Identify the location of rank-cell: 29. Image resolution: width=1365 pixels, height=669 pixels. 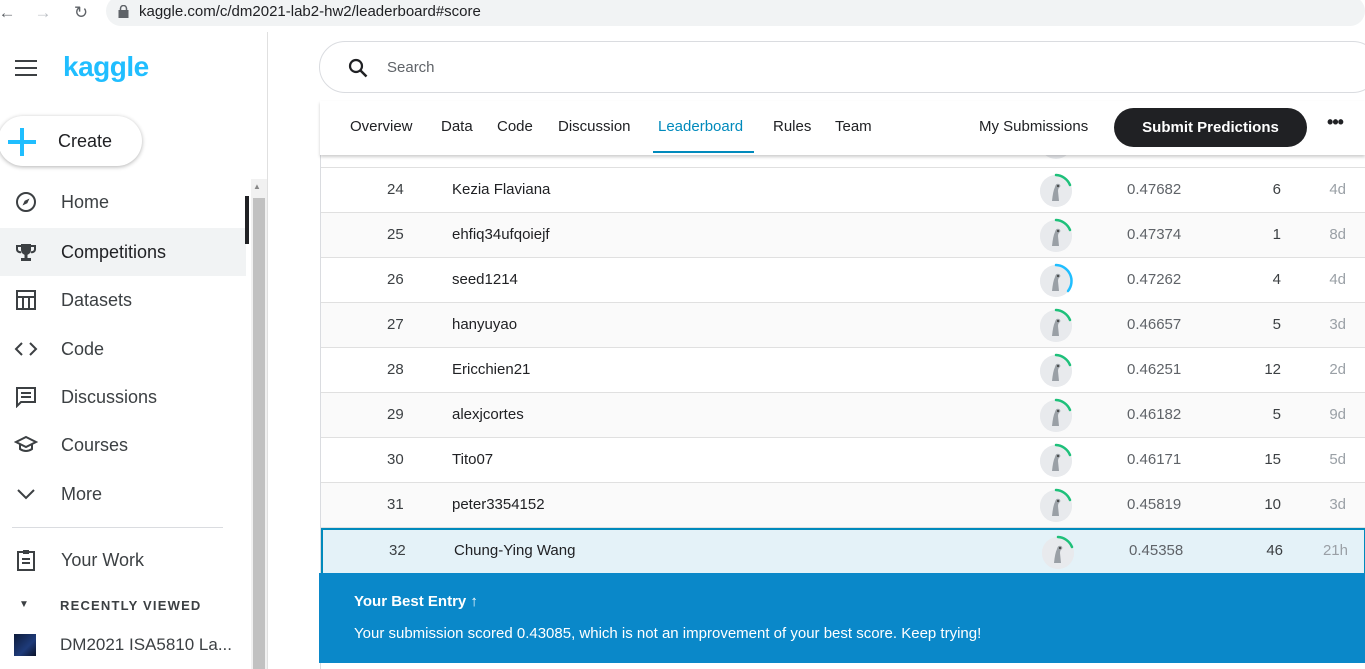
(395, 414).